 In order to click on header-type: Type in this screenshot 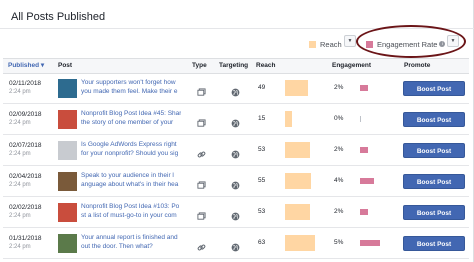, I will do `click(202, 66)`.